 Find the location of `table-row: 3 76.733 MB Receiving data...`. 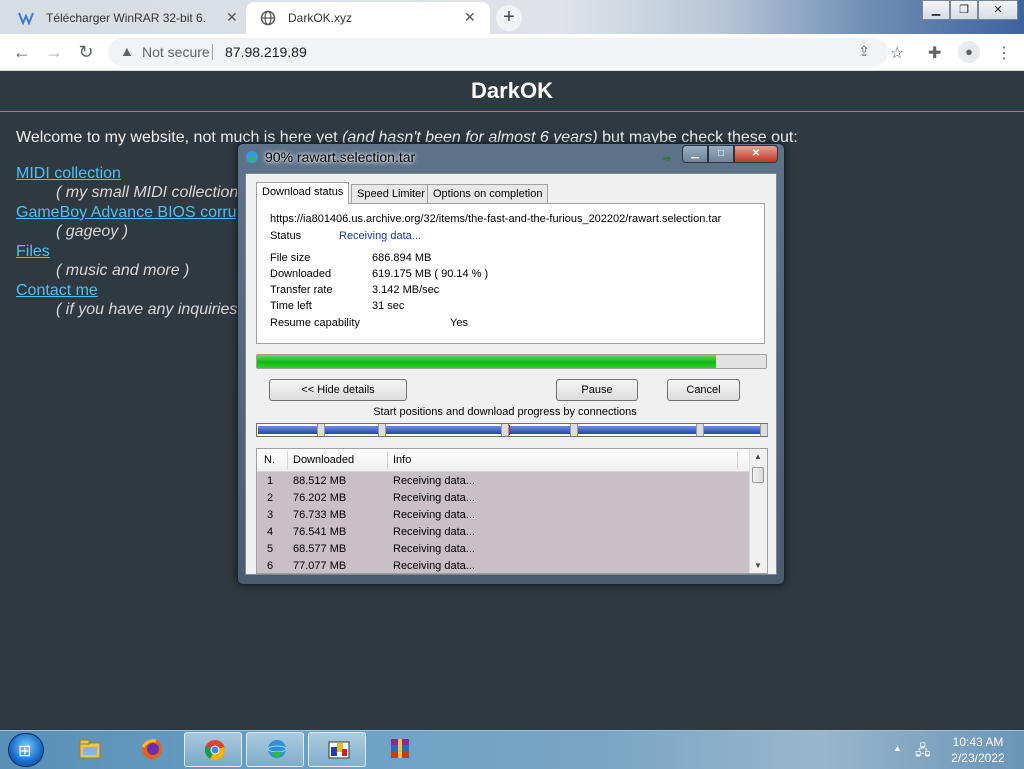

table-row: 3 76.733 MB Receiving data... is located at coordinates (503, 515).